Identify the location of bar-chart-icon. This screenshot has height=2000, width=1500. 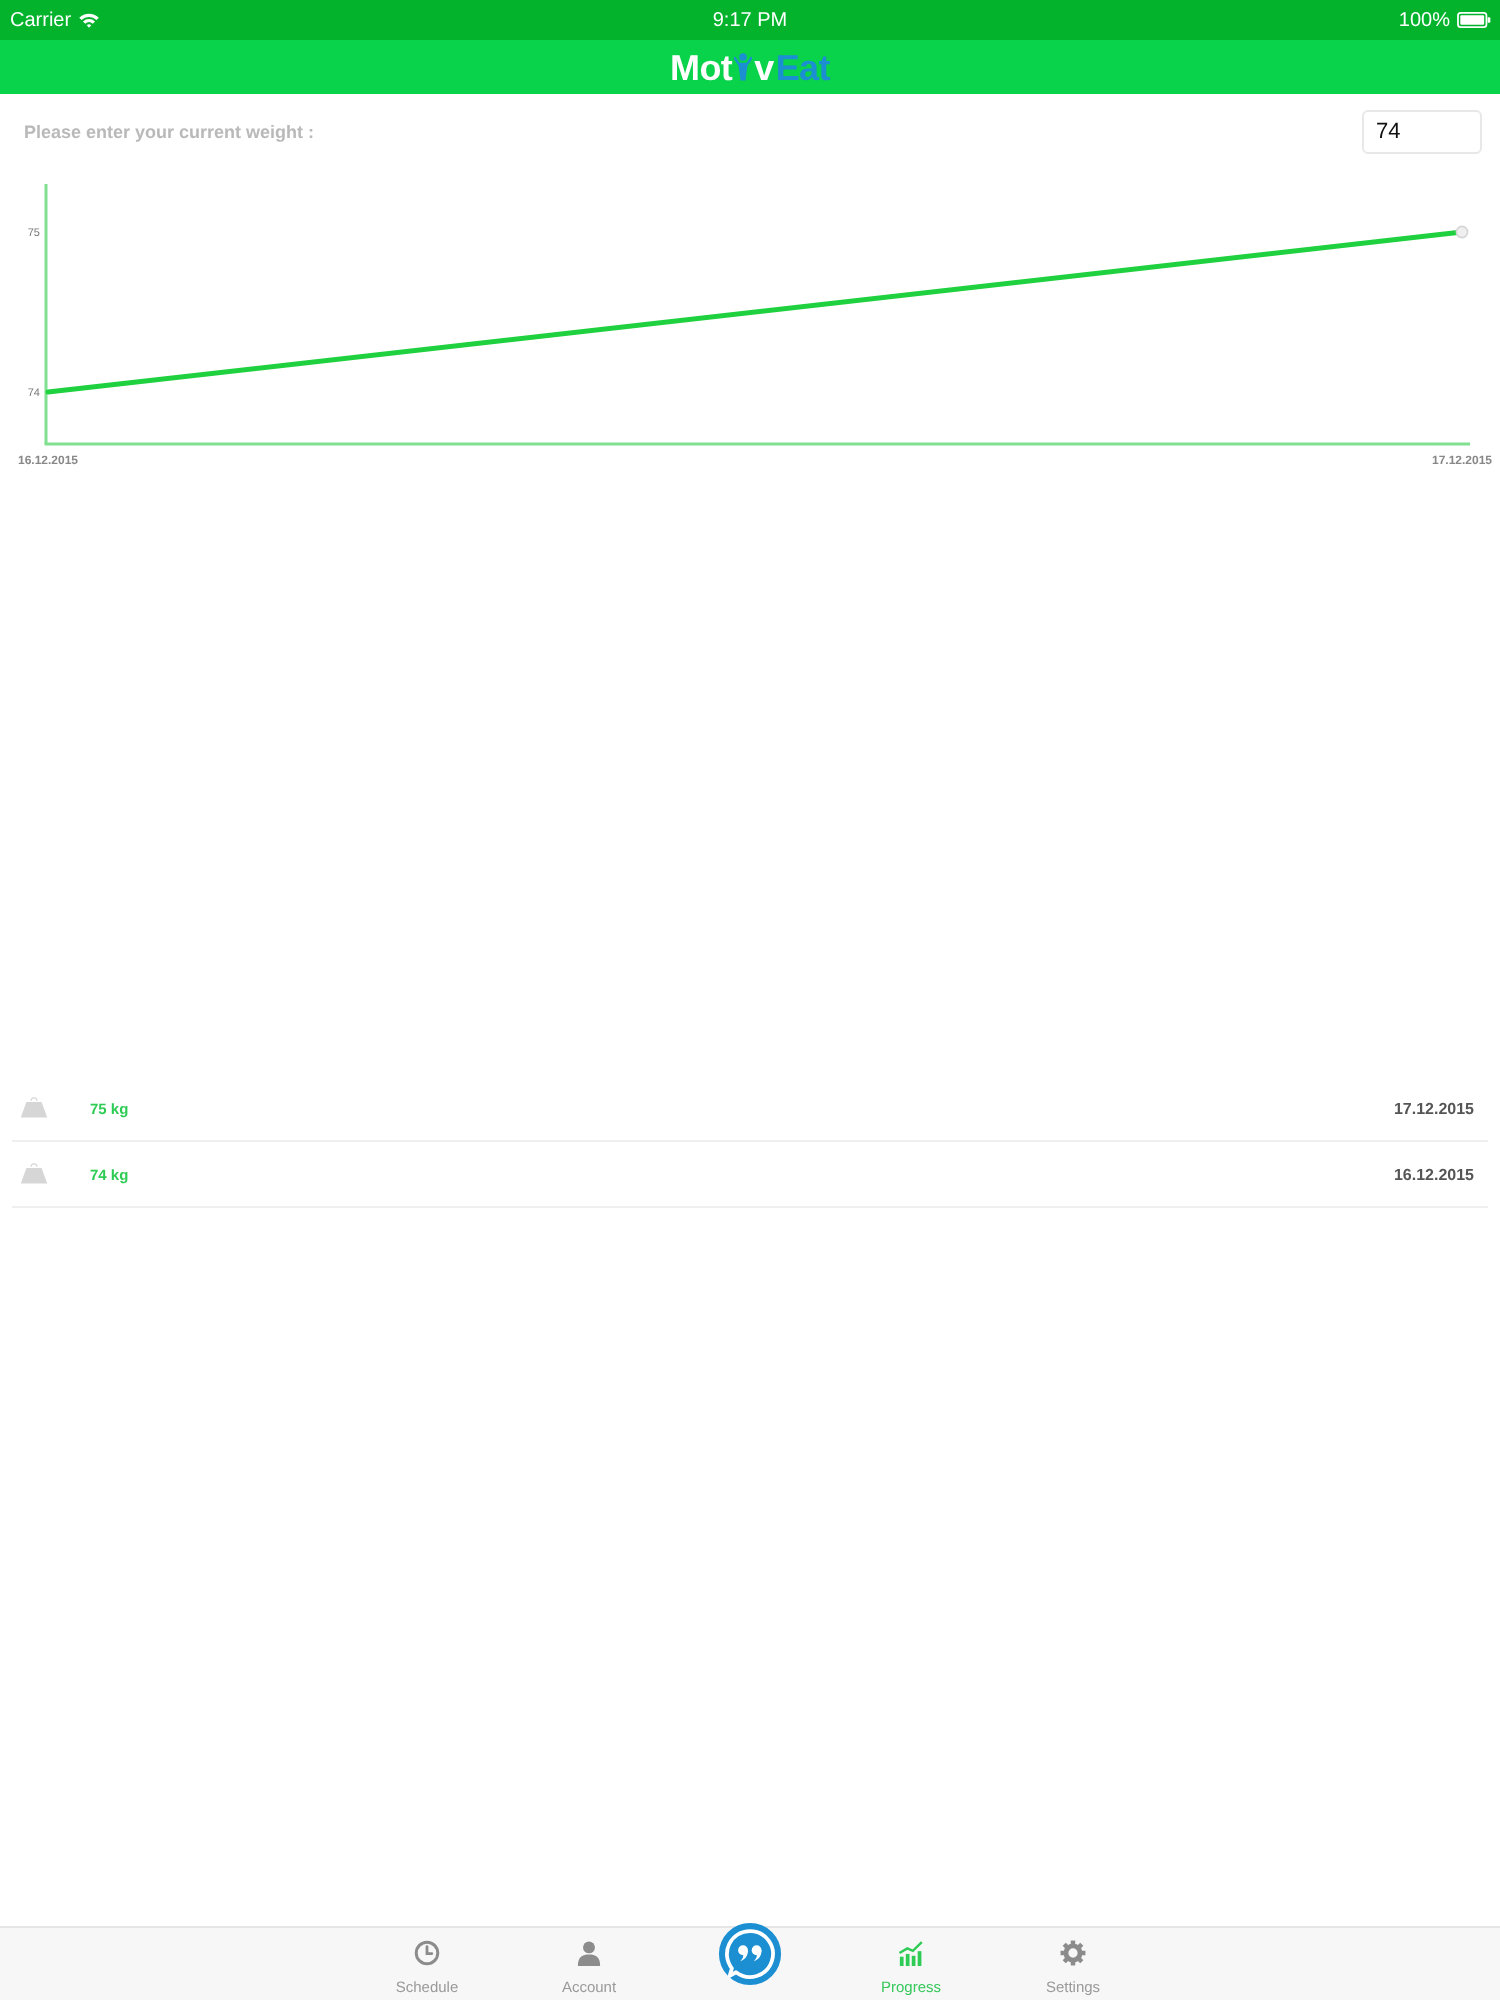
(911, 1953).